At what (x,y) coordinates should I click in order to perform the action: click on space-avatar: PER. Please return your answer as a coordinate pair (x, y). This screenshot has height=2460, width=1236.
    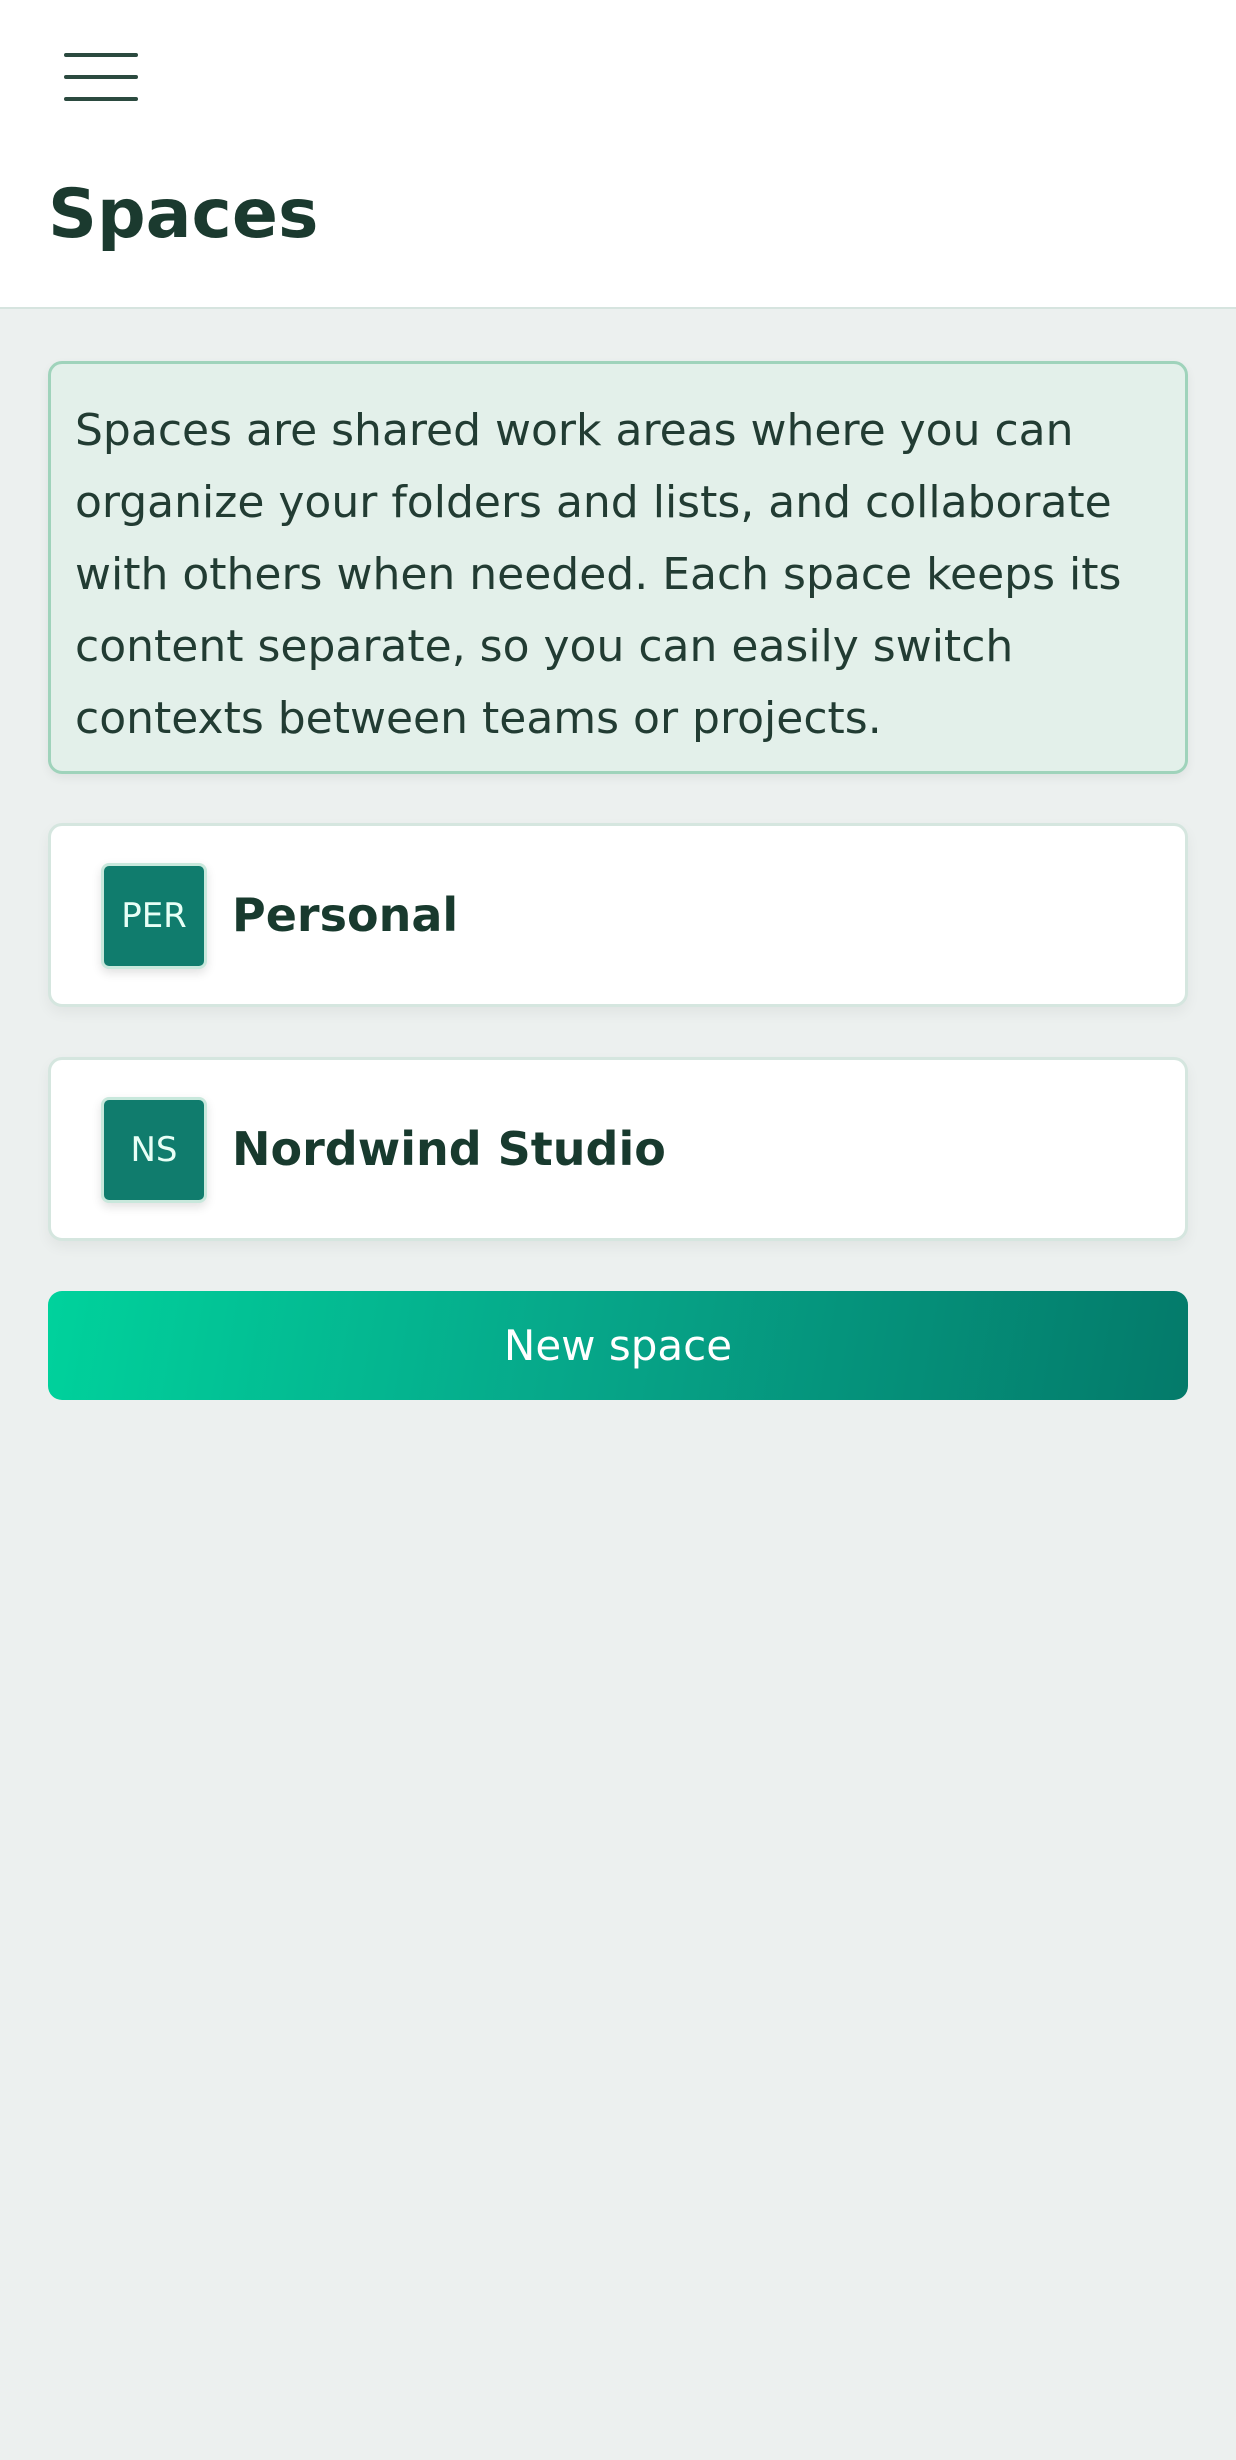
    Looking at the image, I should click on (154, 916).